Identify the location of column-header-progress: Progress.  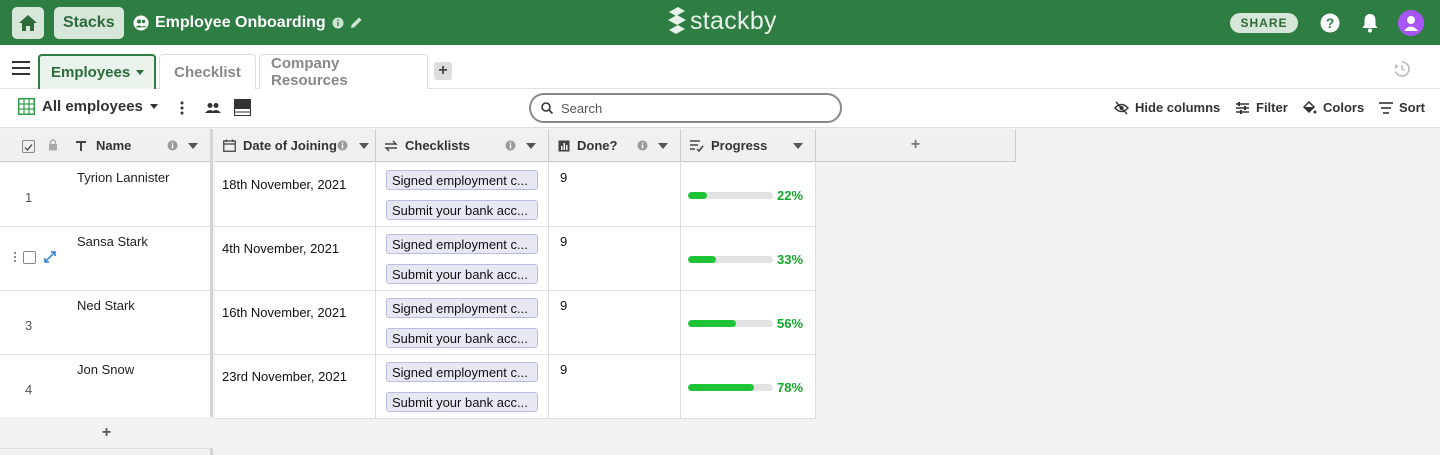
(748, 145).